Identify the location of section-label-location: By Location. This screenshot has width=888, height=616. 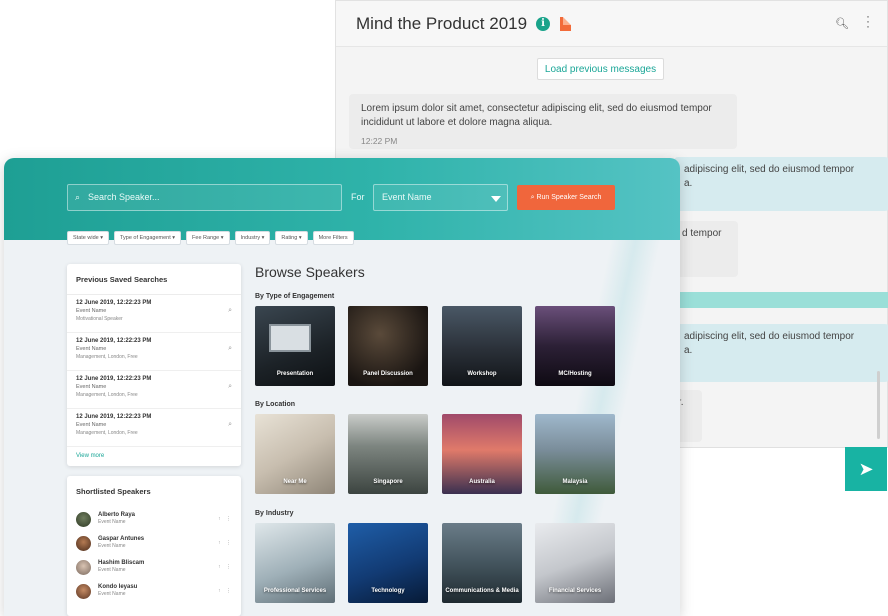
(275, 404).